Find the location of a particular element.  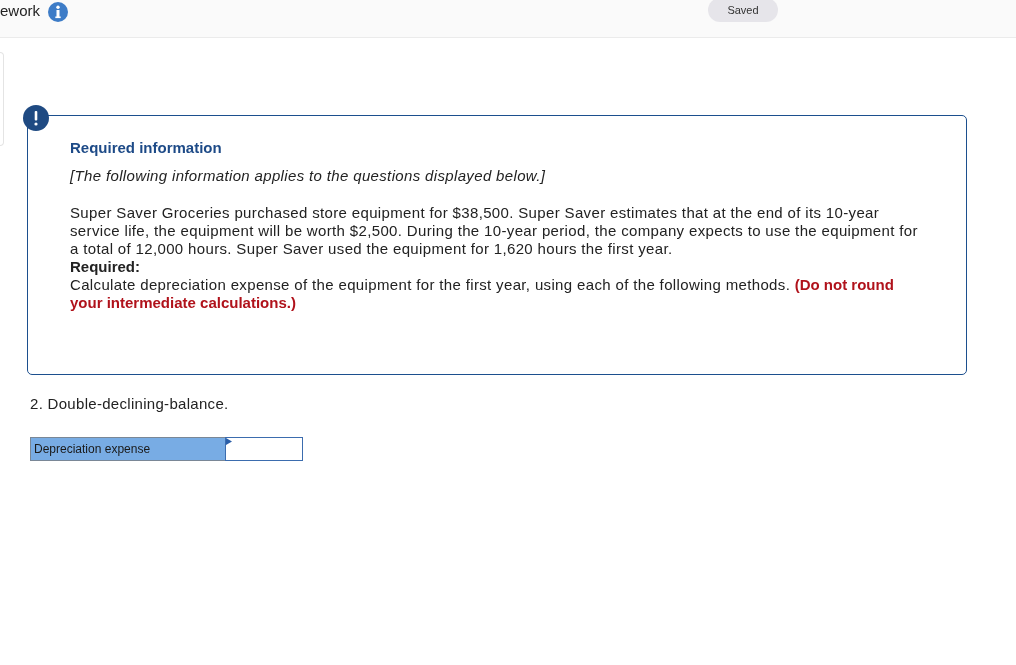

page-title: ework is located at coordinates (20, 10).